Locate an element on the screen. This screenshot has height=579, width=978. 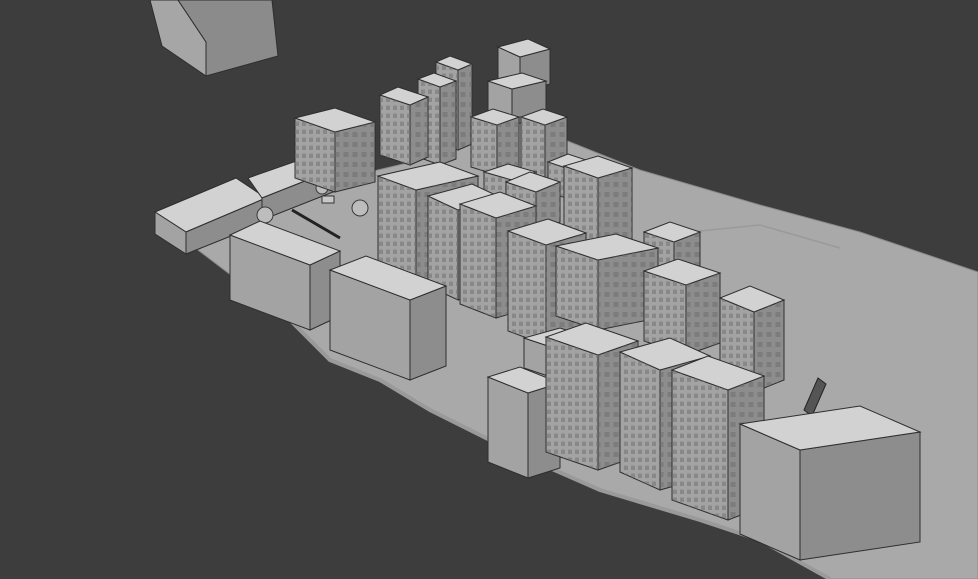
building-front-3-left-windows is located at coordinates (572, 403).